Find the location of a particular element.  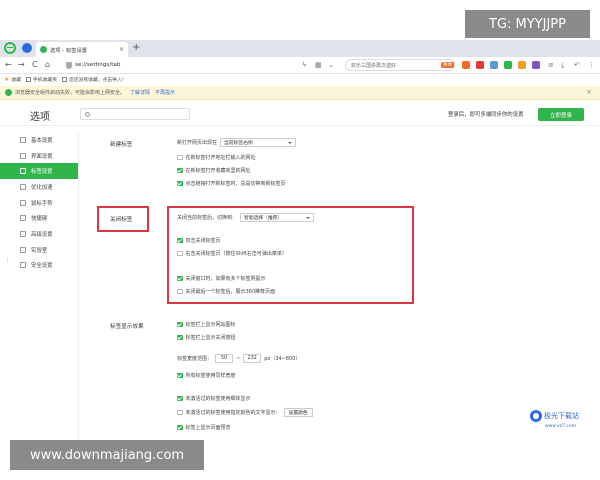

open-position-label: 新打开网页出现在 is located at coordinates (197, 143).